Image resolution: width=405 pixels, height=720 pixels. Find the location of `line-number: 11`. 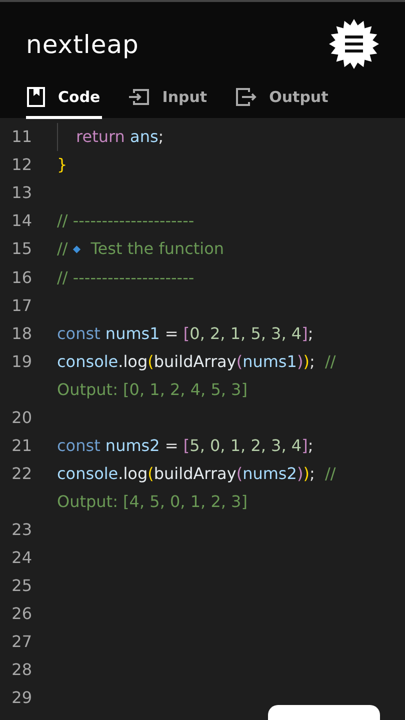

line-number: 11 is located at coordinates (21, 137).